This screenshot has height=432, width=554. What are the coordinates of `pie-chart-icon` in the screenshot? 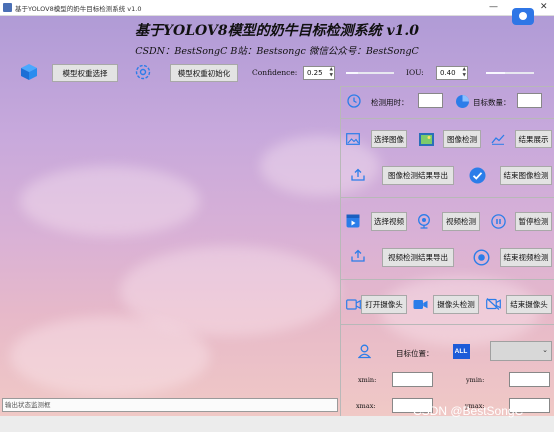 It's located at (462, 101).